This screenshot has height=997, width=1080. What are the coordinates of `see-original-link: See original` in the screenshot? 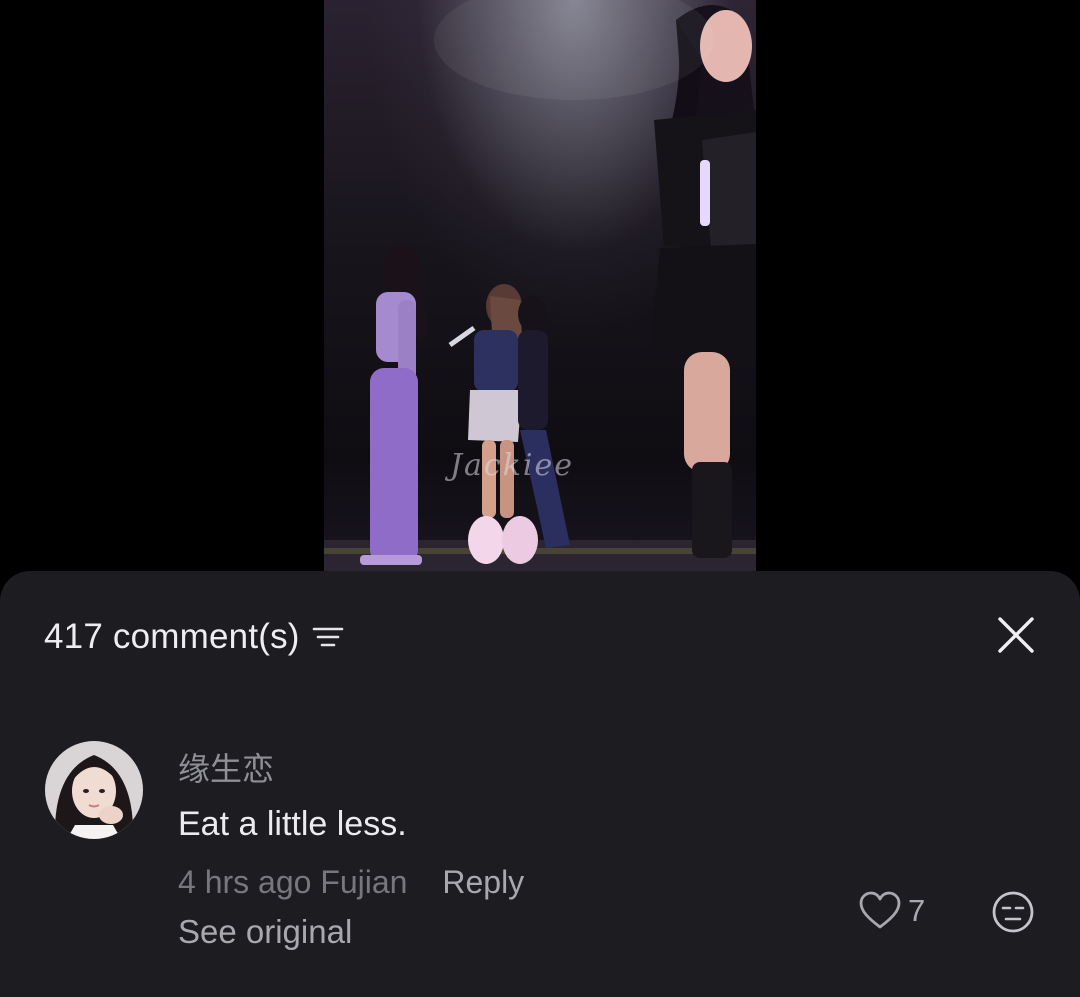 It's located at (265, 932).